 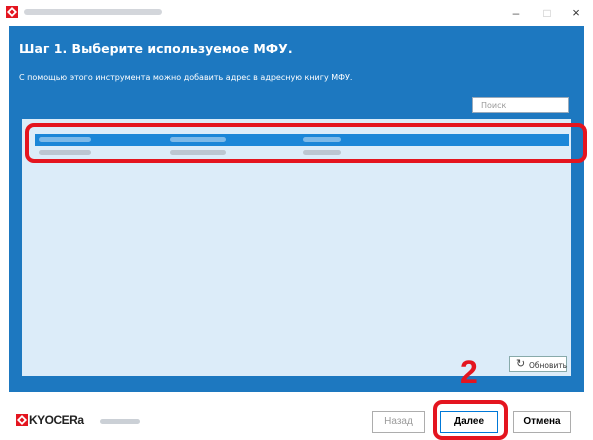 What do you see at coordinates (547, 13) in the screenshot?
I see `maximize-button: □` at bounding box center [547, 13].